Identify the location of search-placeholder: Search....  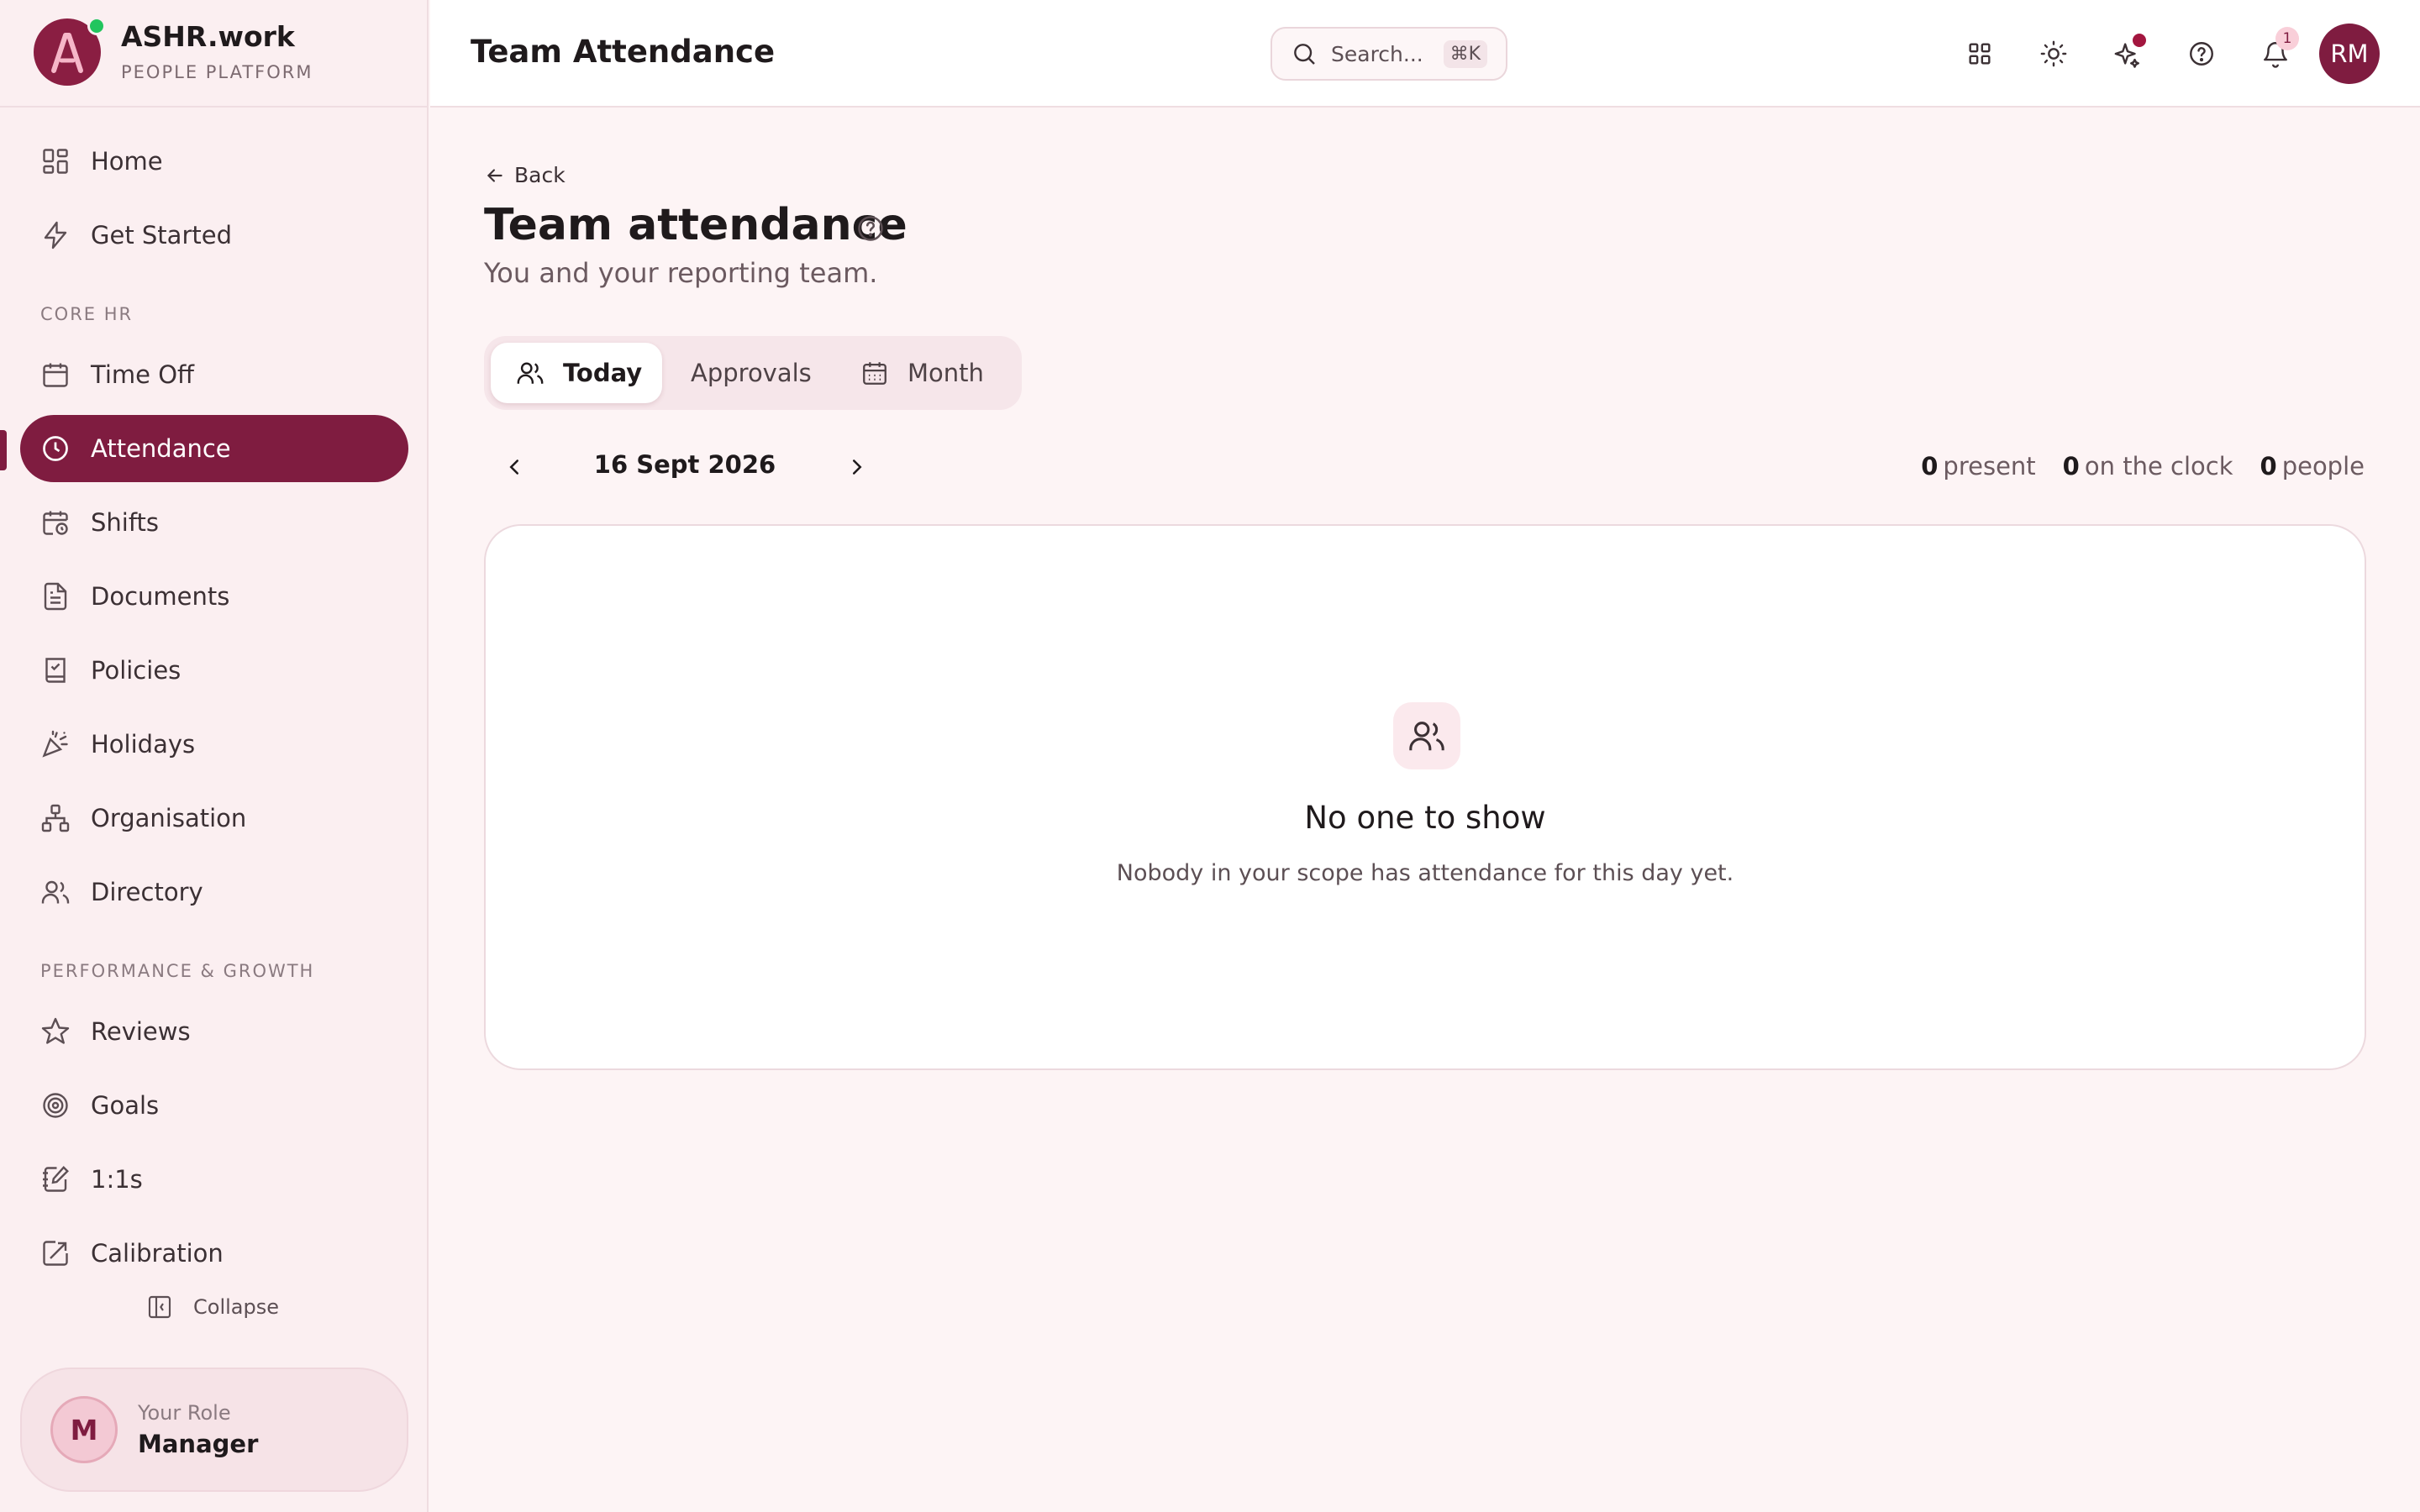
(1377, 53).